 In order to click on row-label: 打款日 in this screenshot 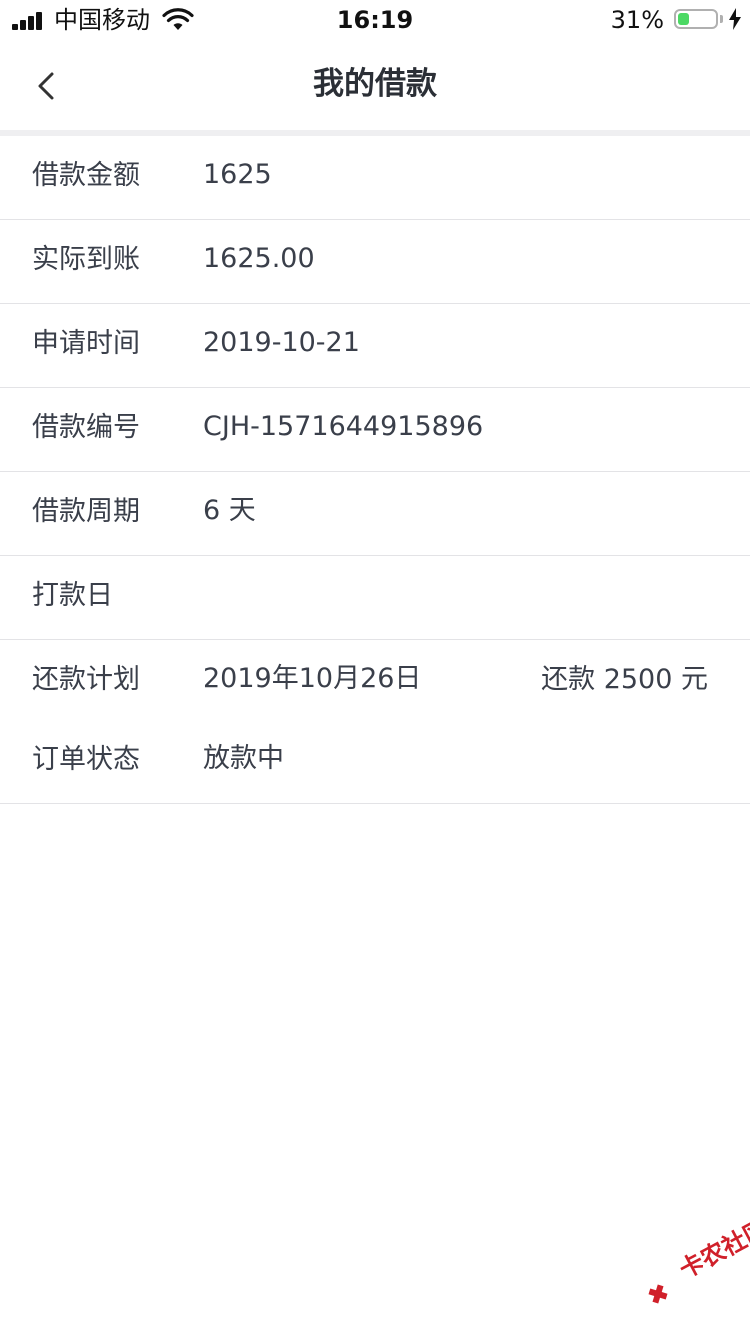, I will do `click(72, 595)`.